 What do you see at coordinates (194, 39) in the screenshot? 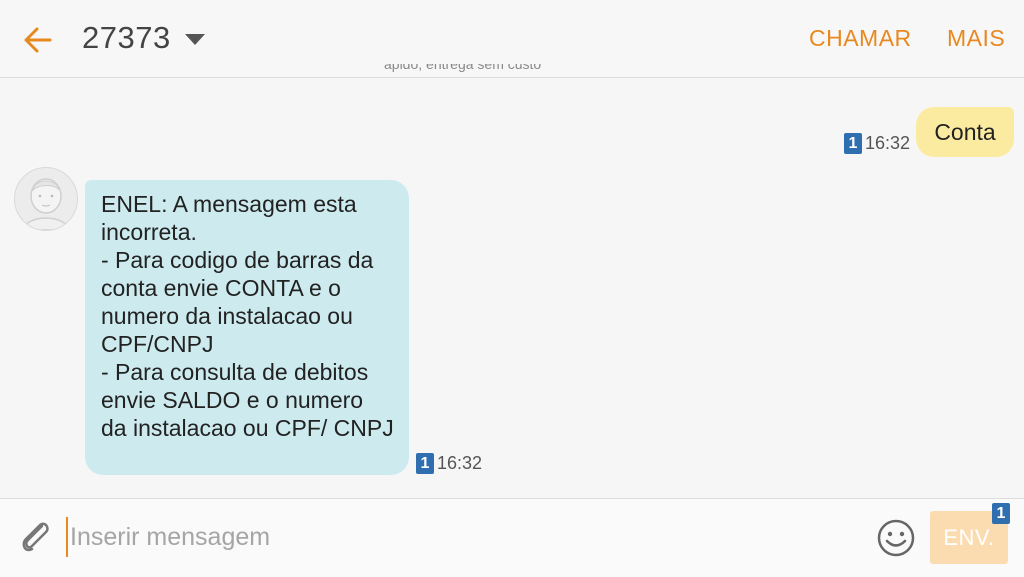
I see `caret-down-icon` at bounding box center [194, 39].